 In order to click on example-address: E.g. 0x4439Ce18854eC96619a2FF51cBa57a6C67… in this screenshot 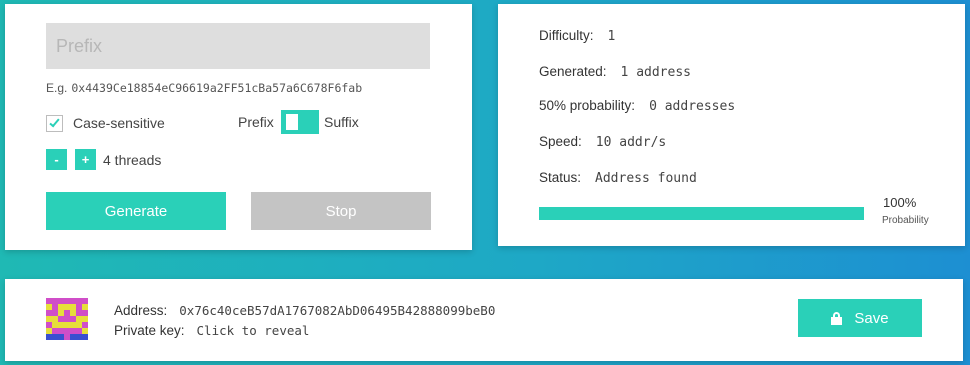, I will do `click(204, 88)`.